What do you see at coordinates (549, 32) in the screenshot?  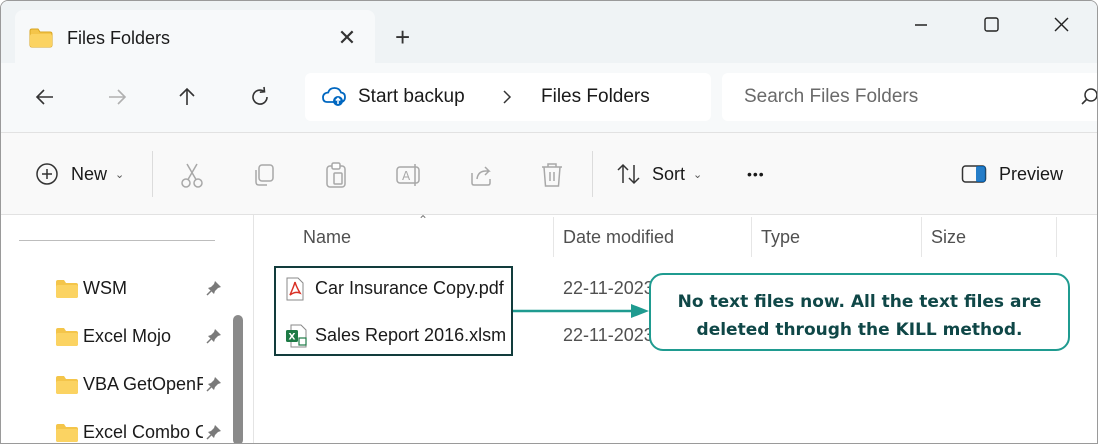 I see `title-bar: Files Folders ✕ +` at bounding box center [549, 32].